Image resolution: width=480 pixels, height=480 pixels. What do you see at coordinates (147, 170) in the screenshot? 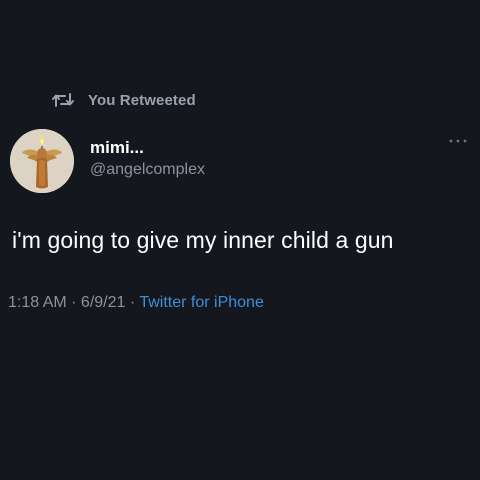
I see `author-handle: @angelcomplex` at bounding box center [147, 170].